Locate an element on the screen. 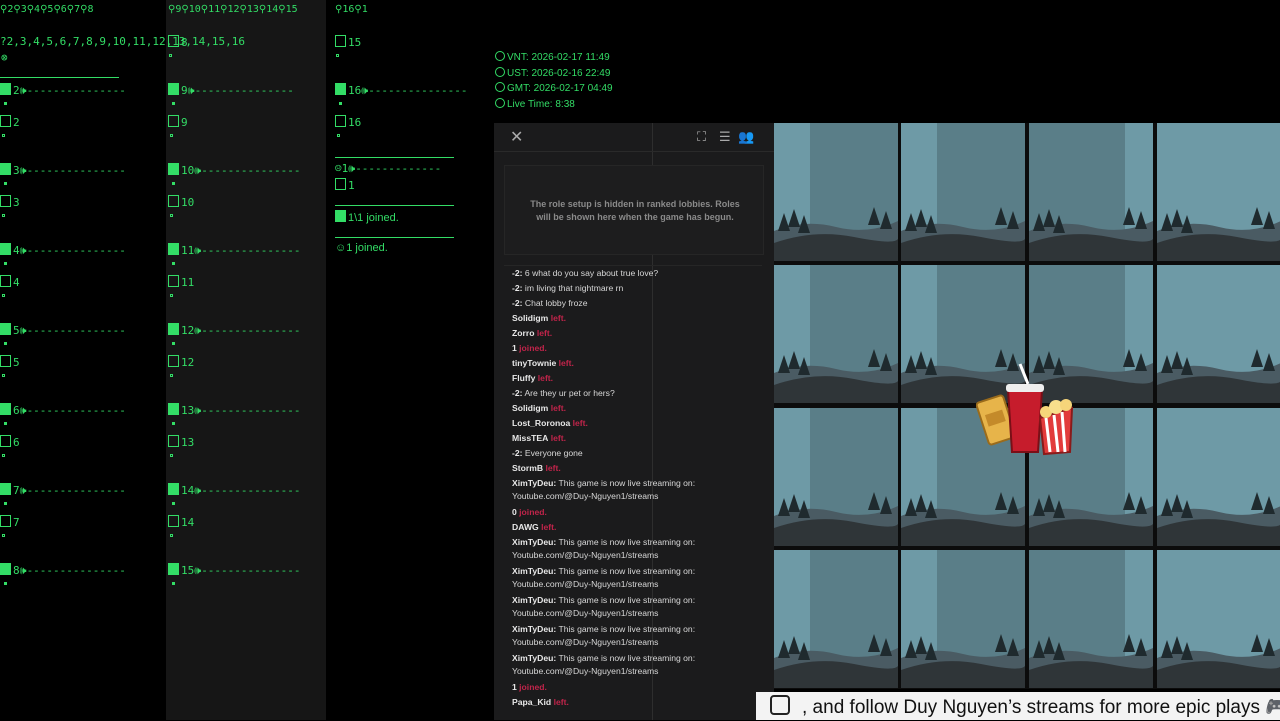 This screenshot has height=721, width=1280. slot-row-on: 16🕪--------------- is located at coordinates (401, 90).